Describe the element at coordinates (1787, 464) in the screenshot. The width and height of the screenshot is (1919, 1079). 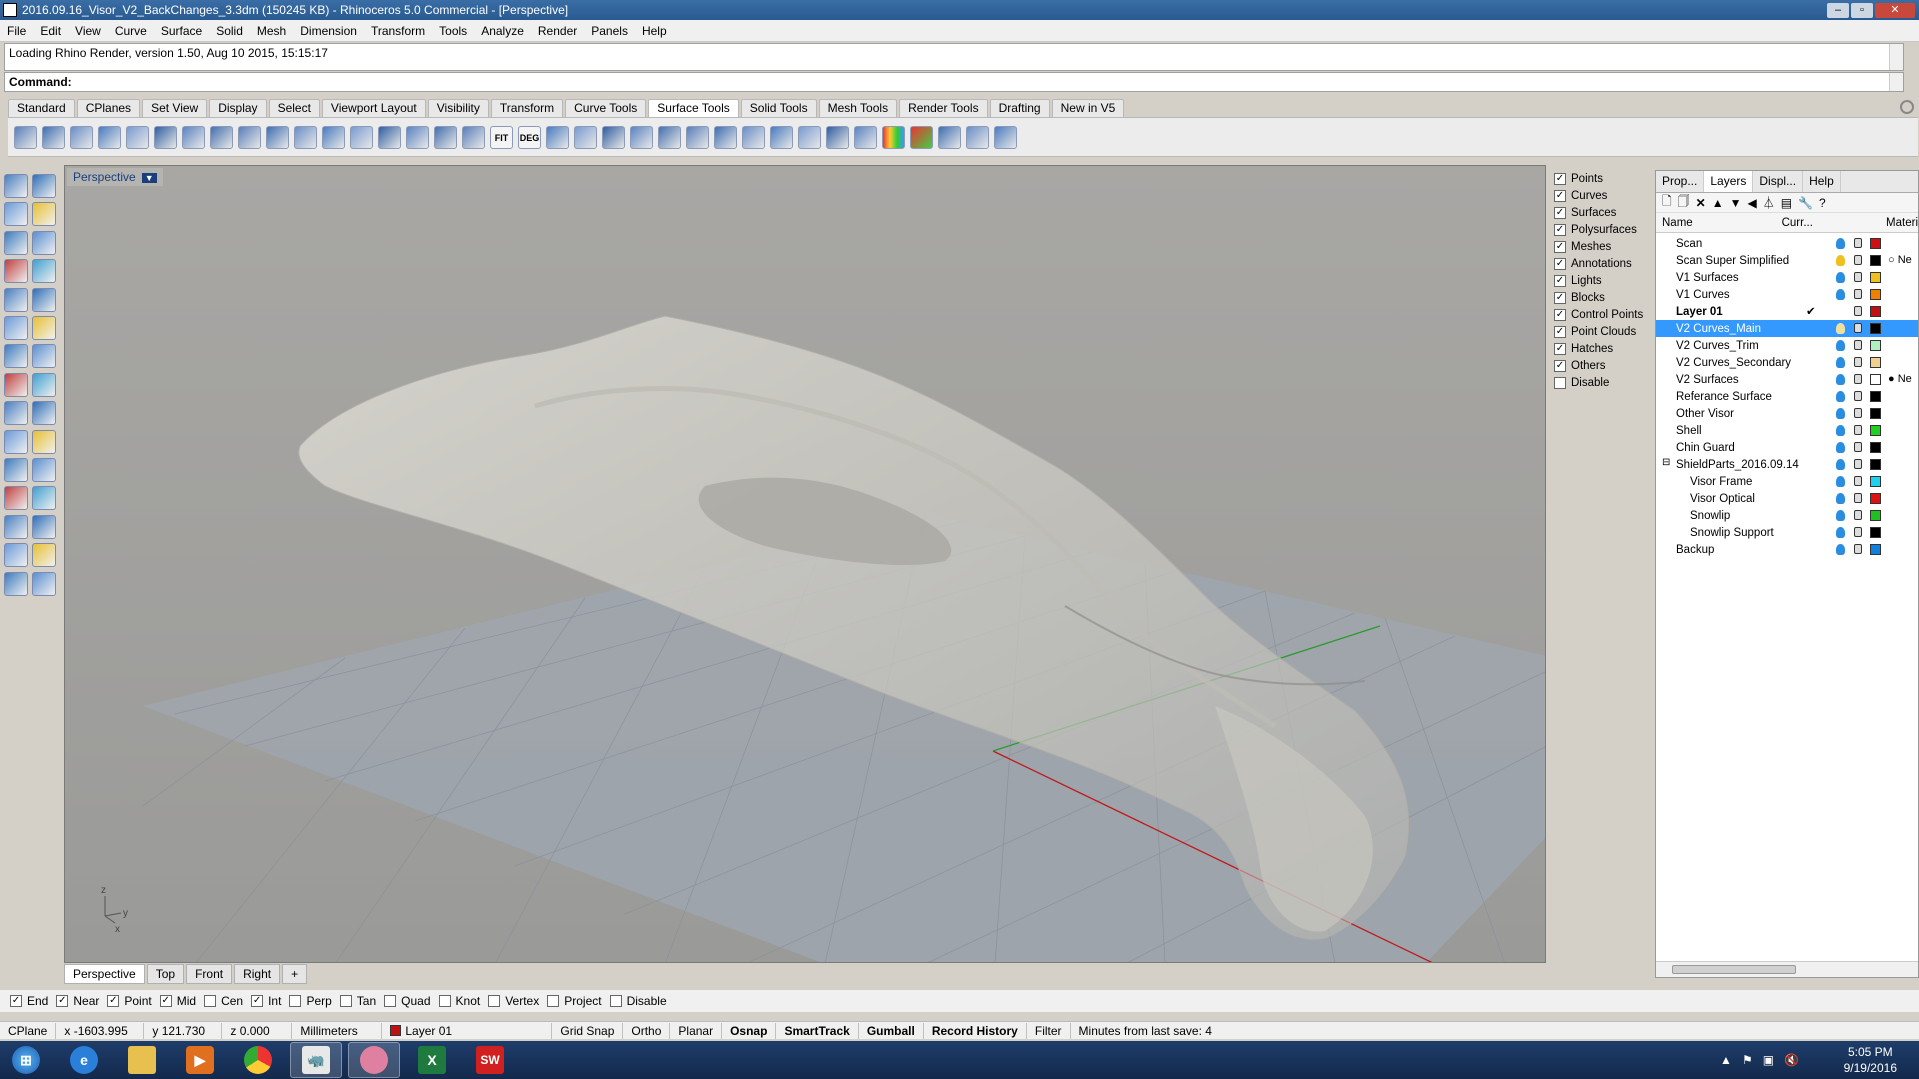
I see `layer-row: ⊟ ShieldParts_2016.09.14` at that location.